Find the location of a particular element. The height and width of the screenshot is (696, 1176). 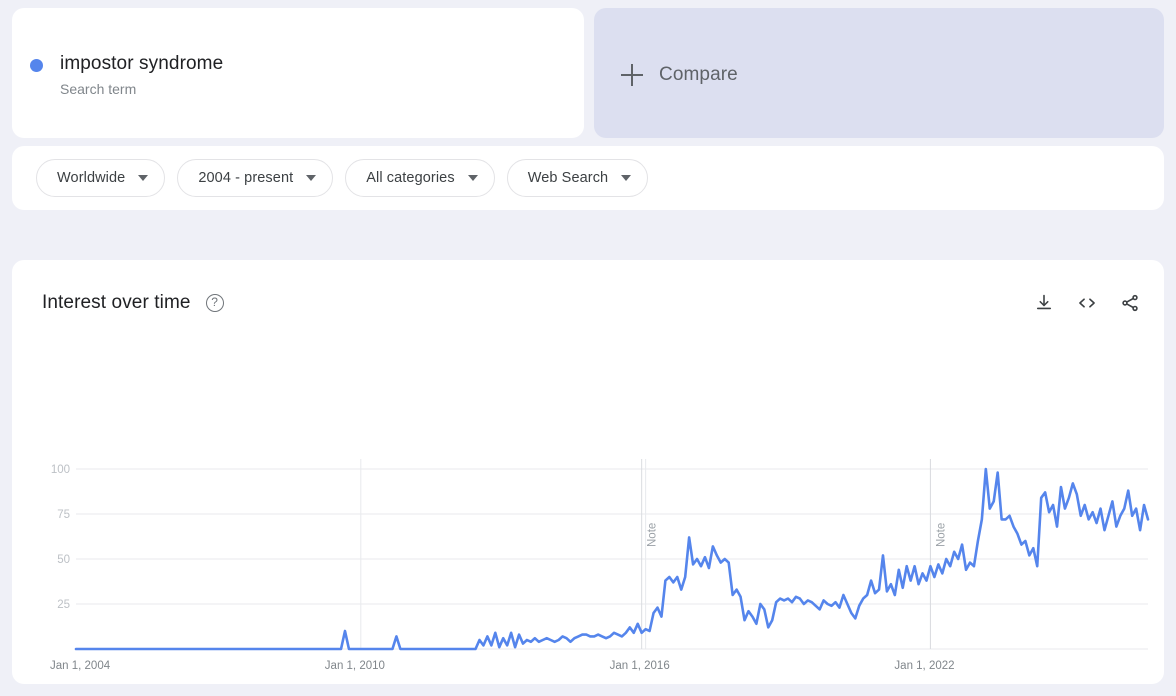

plus-icon is located at coordinates (632, 75).